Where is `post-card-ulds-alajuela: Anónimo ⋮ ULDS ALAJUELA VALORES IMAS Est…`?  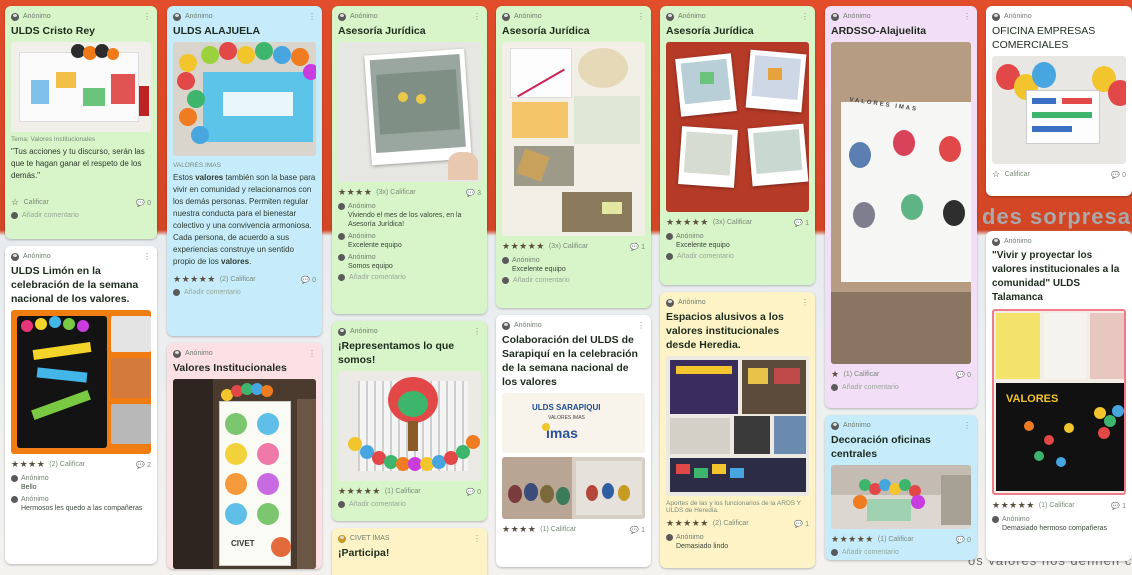
post-card-ulds-alajuela: Anónimo ⋮ ULDS ALAJUELA VALORES IMAS Est… is located at coordinates (244, 171).